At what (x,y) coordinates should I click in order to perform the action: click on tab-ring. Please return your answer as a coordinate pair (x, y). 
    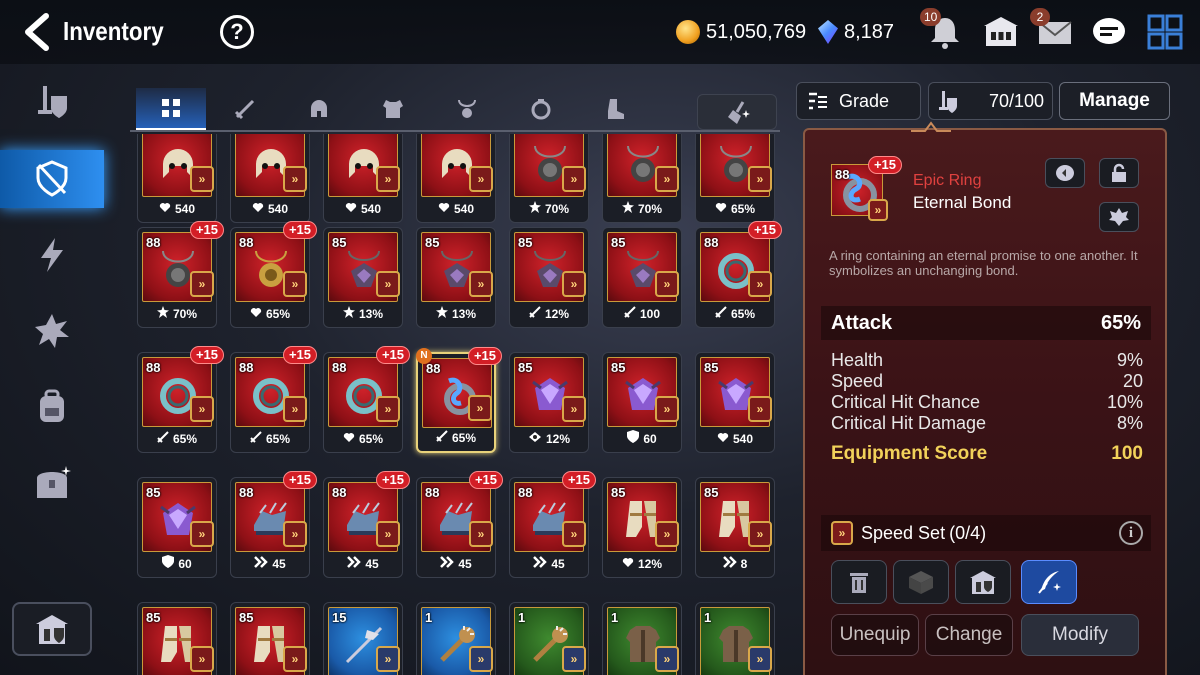
    Looking at the image, I should click on (541, 109).